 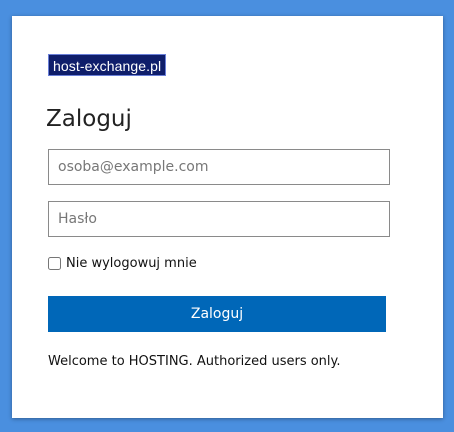 I want to click on sign-in-button: Zaloguj, so click(x=217, y=314).